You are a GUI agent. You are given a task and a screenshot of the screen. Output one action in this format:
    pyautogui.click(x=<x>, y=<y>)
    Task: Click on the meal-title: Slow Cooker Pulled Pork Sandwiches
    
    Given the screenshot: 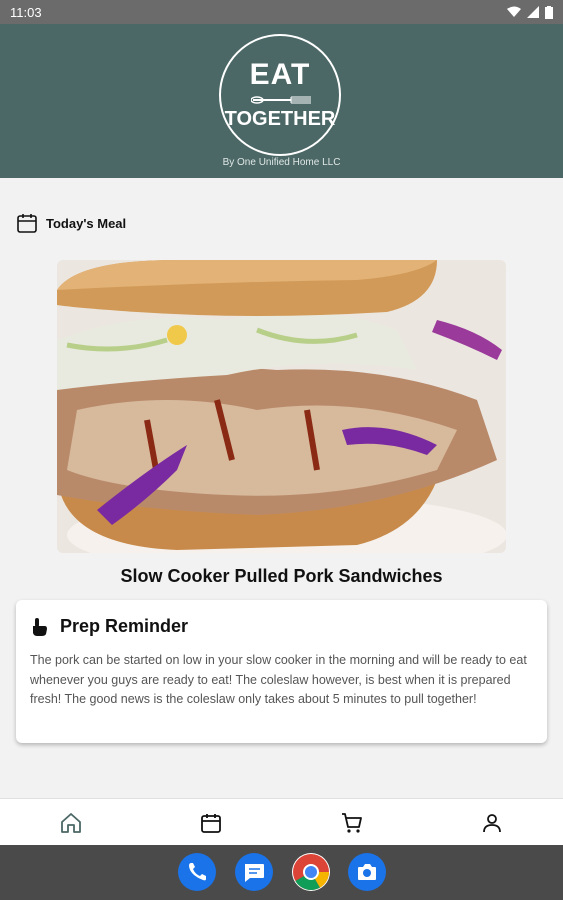 What is the action you would take?
    pyautogui.click(x=281, y=576)
    